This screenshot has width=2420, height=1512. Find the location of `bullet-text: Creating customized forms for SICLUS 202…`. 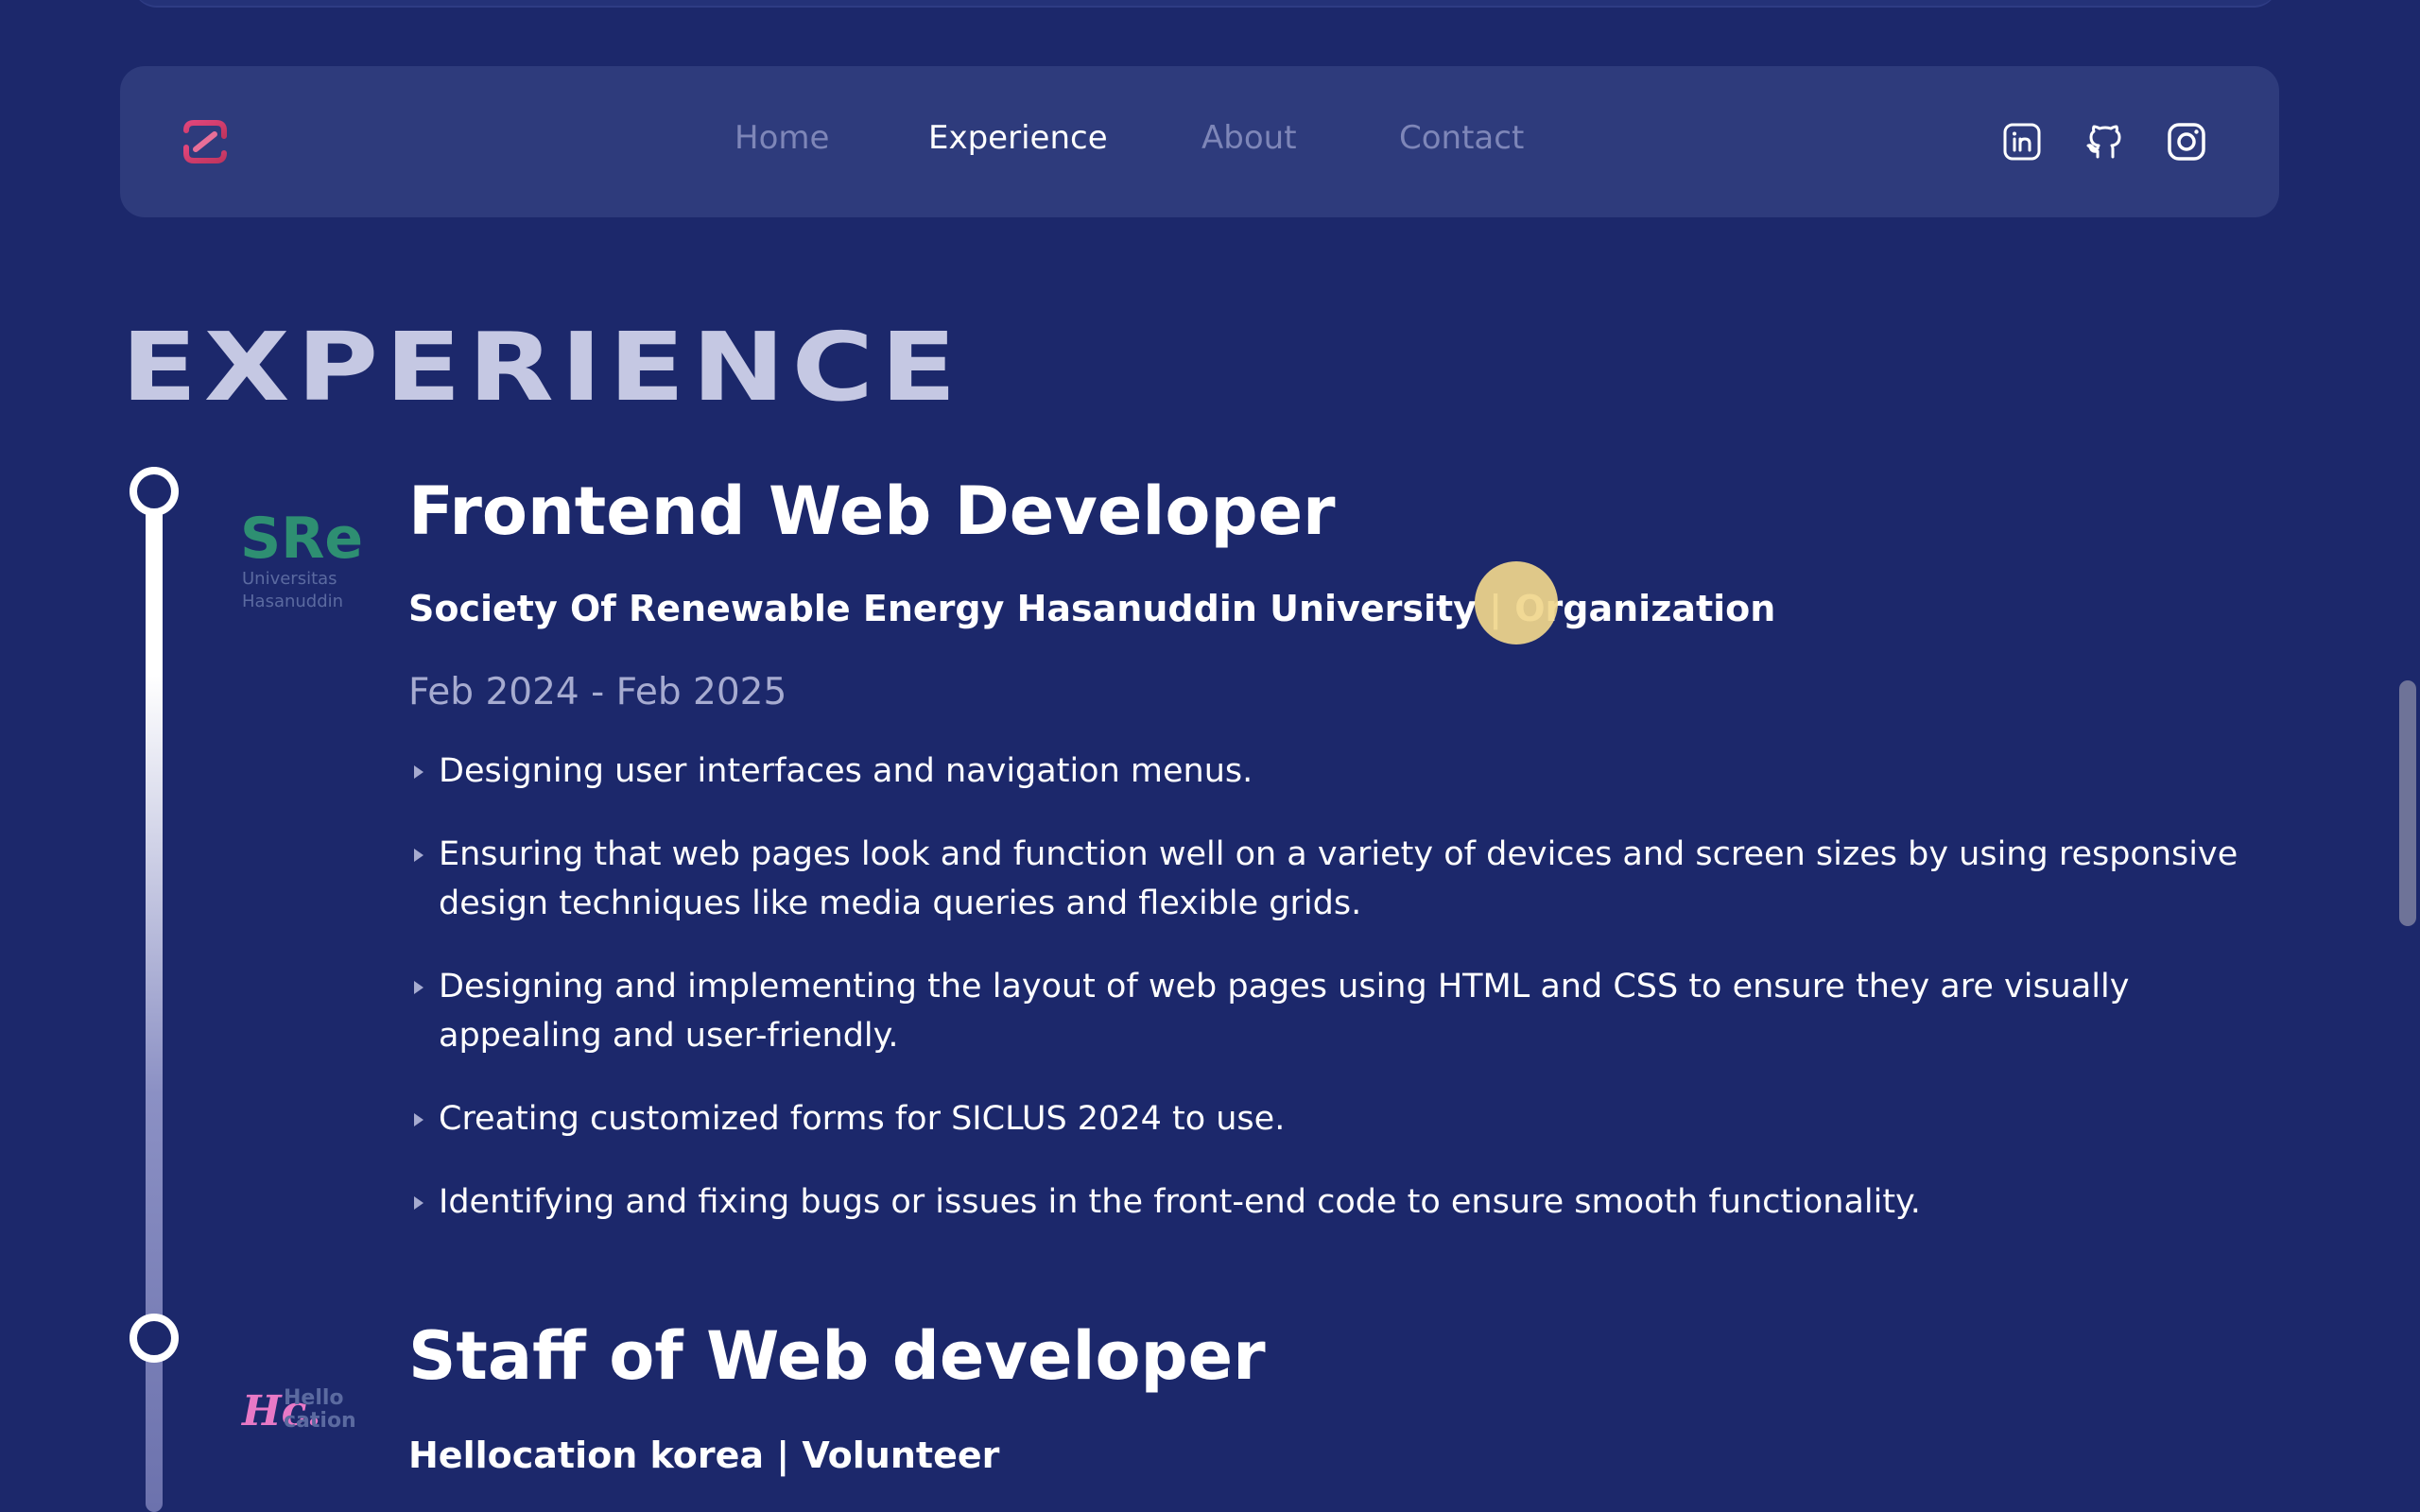

bullet-text: Creating customized forms for SICLUS 202… is located at coordinates (863, 1119).